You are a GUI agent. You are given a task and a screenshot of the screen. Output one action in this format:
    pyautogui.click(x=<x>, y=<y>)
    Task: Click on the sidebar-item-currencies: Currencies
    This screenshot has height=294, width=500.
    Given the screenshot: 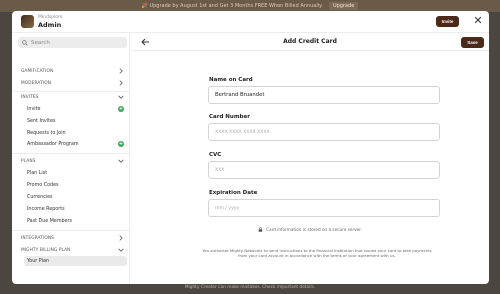 What is the action you would take?
    pyautogui.click(x=71, y=197)
    